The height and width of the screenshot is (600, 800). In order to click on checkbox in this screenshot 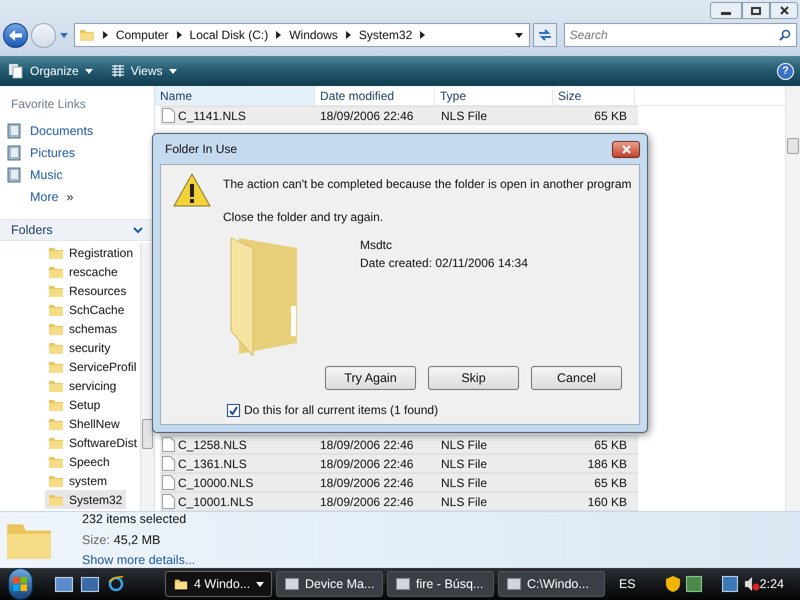, I will do `click(233, 410)`.